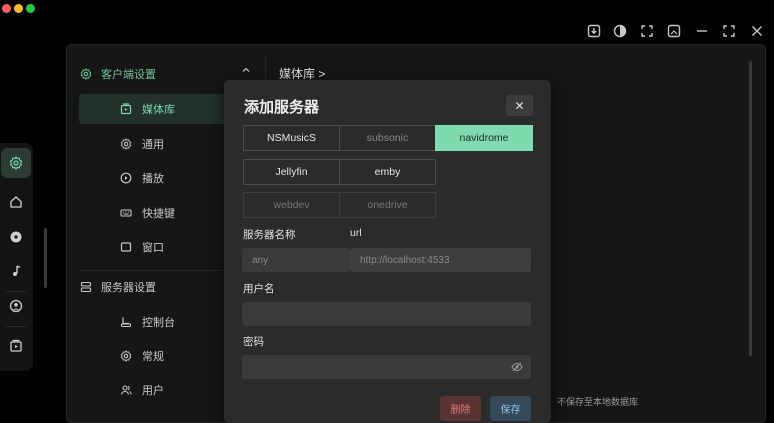  I want to click on library-icon, so click(125, 109).